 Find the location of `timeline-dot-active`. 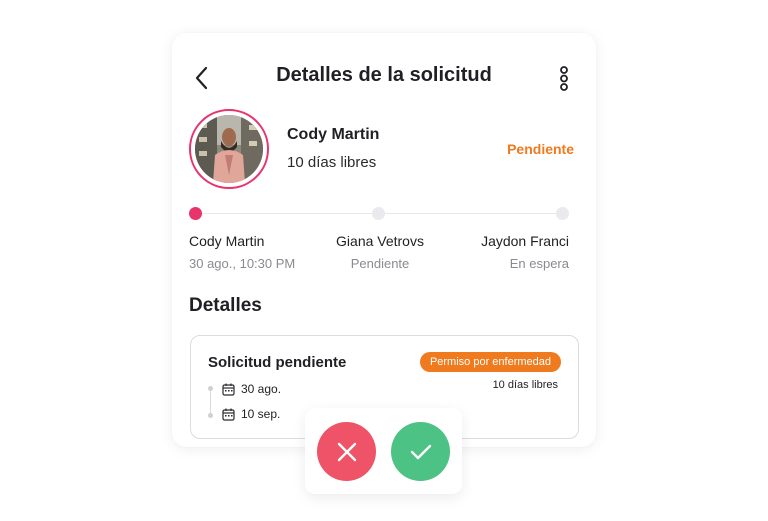

timeline-dot-active is located at coordinates (195, 213).